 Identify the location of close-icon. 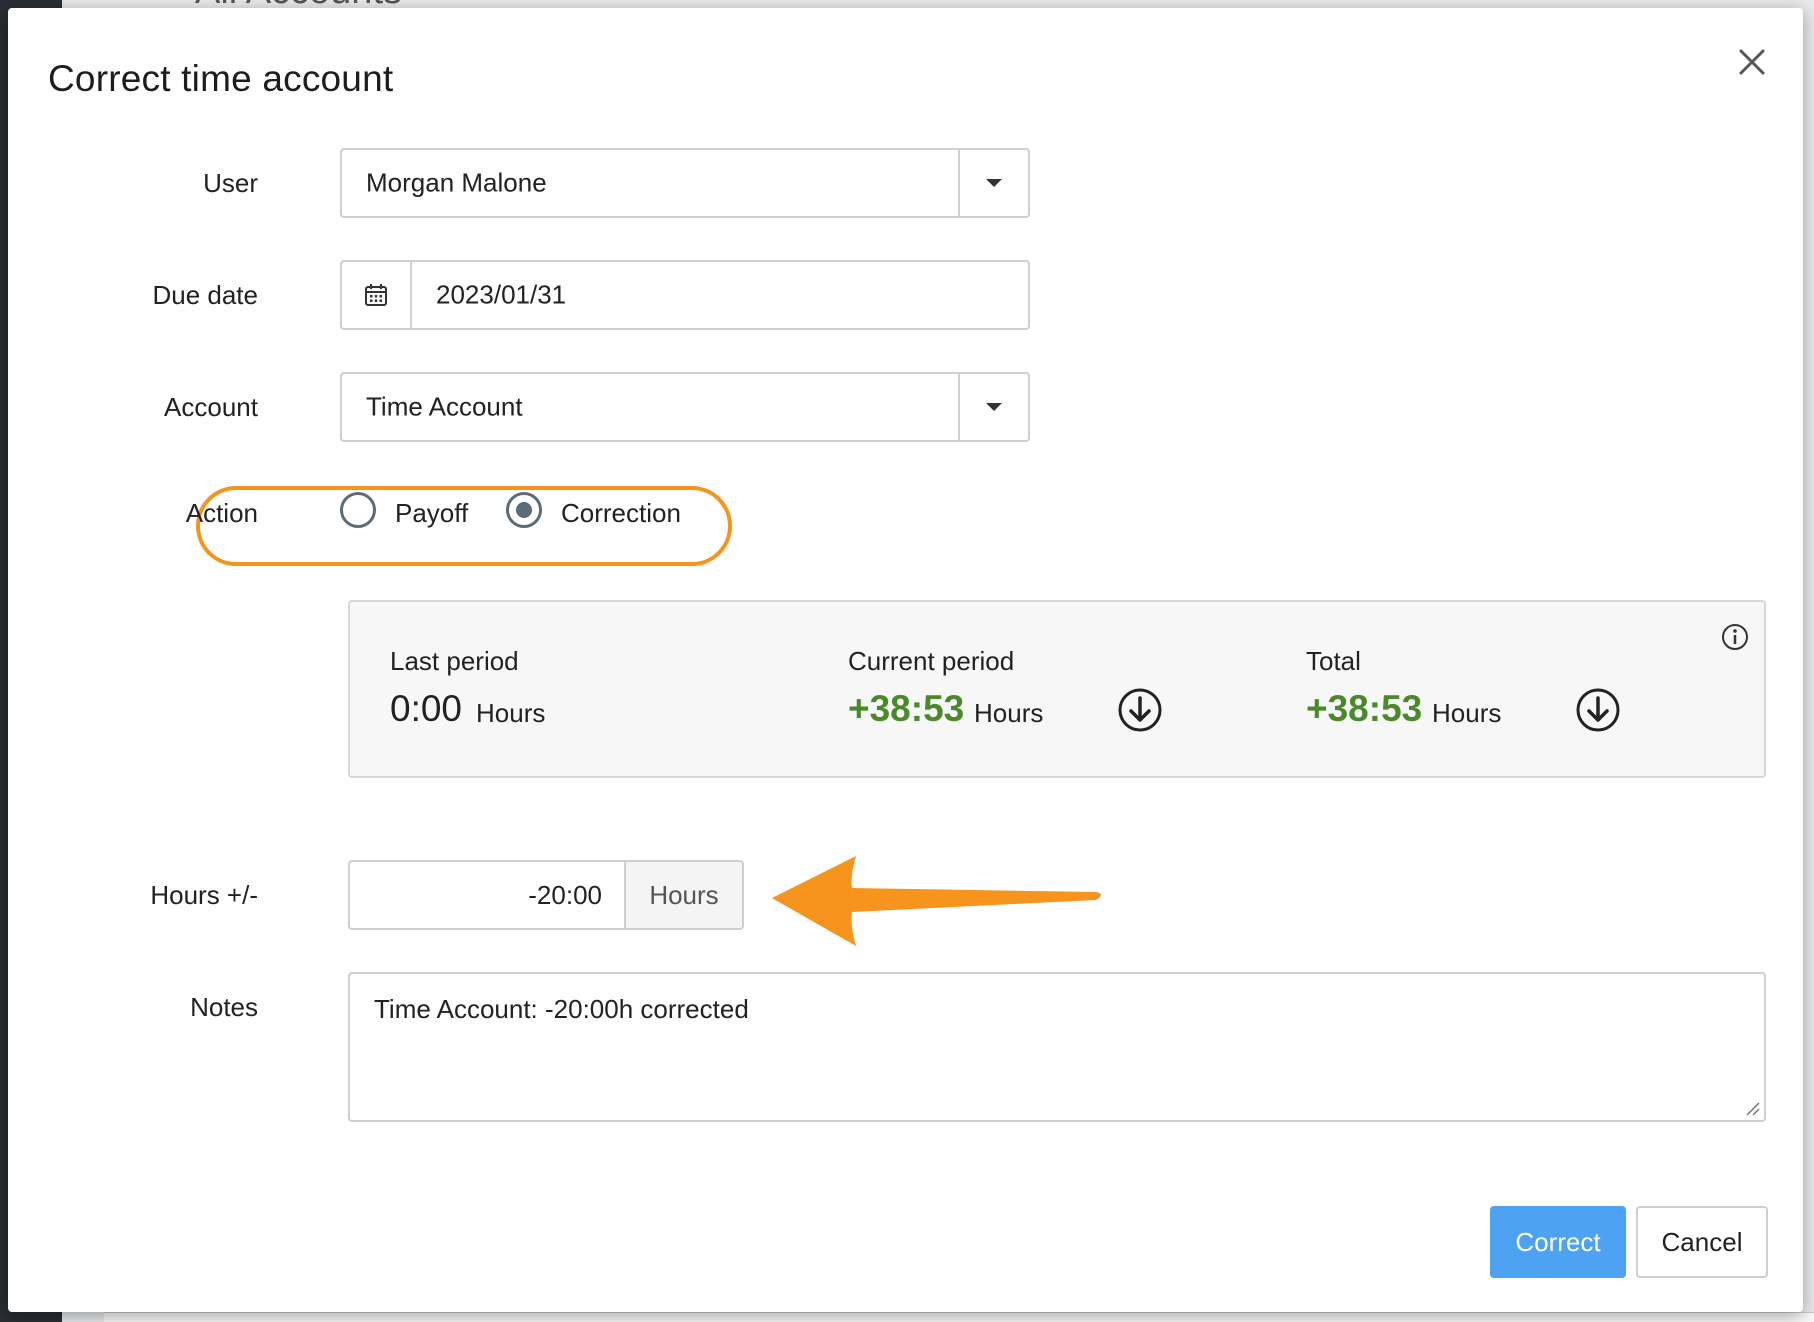
(1752, 62).